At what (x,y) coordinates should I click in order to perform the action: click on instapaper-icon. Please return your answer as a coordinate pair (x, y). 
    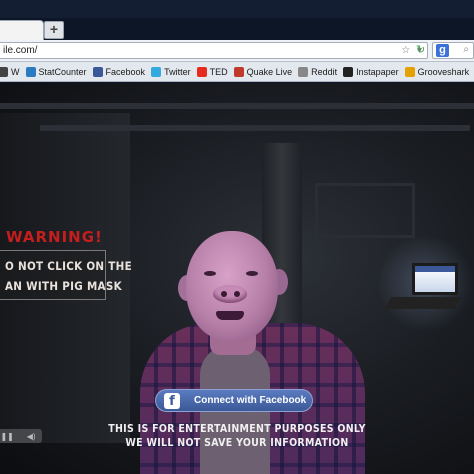
    Looking at the image, I should click on (348, 71).